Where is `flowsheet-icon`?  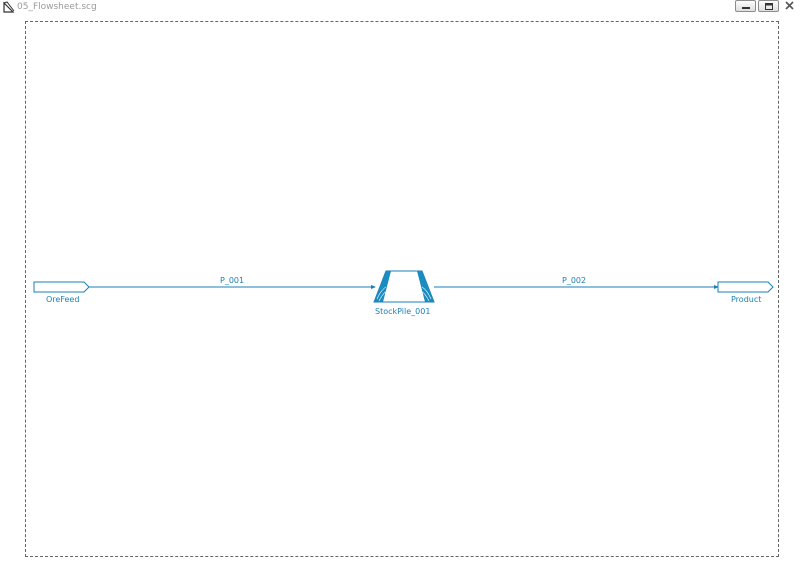 flowsheet-icon is located at coordinates (9, 7).